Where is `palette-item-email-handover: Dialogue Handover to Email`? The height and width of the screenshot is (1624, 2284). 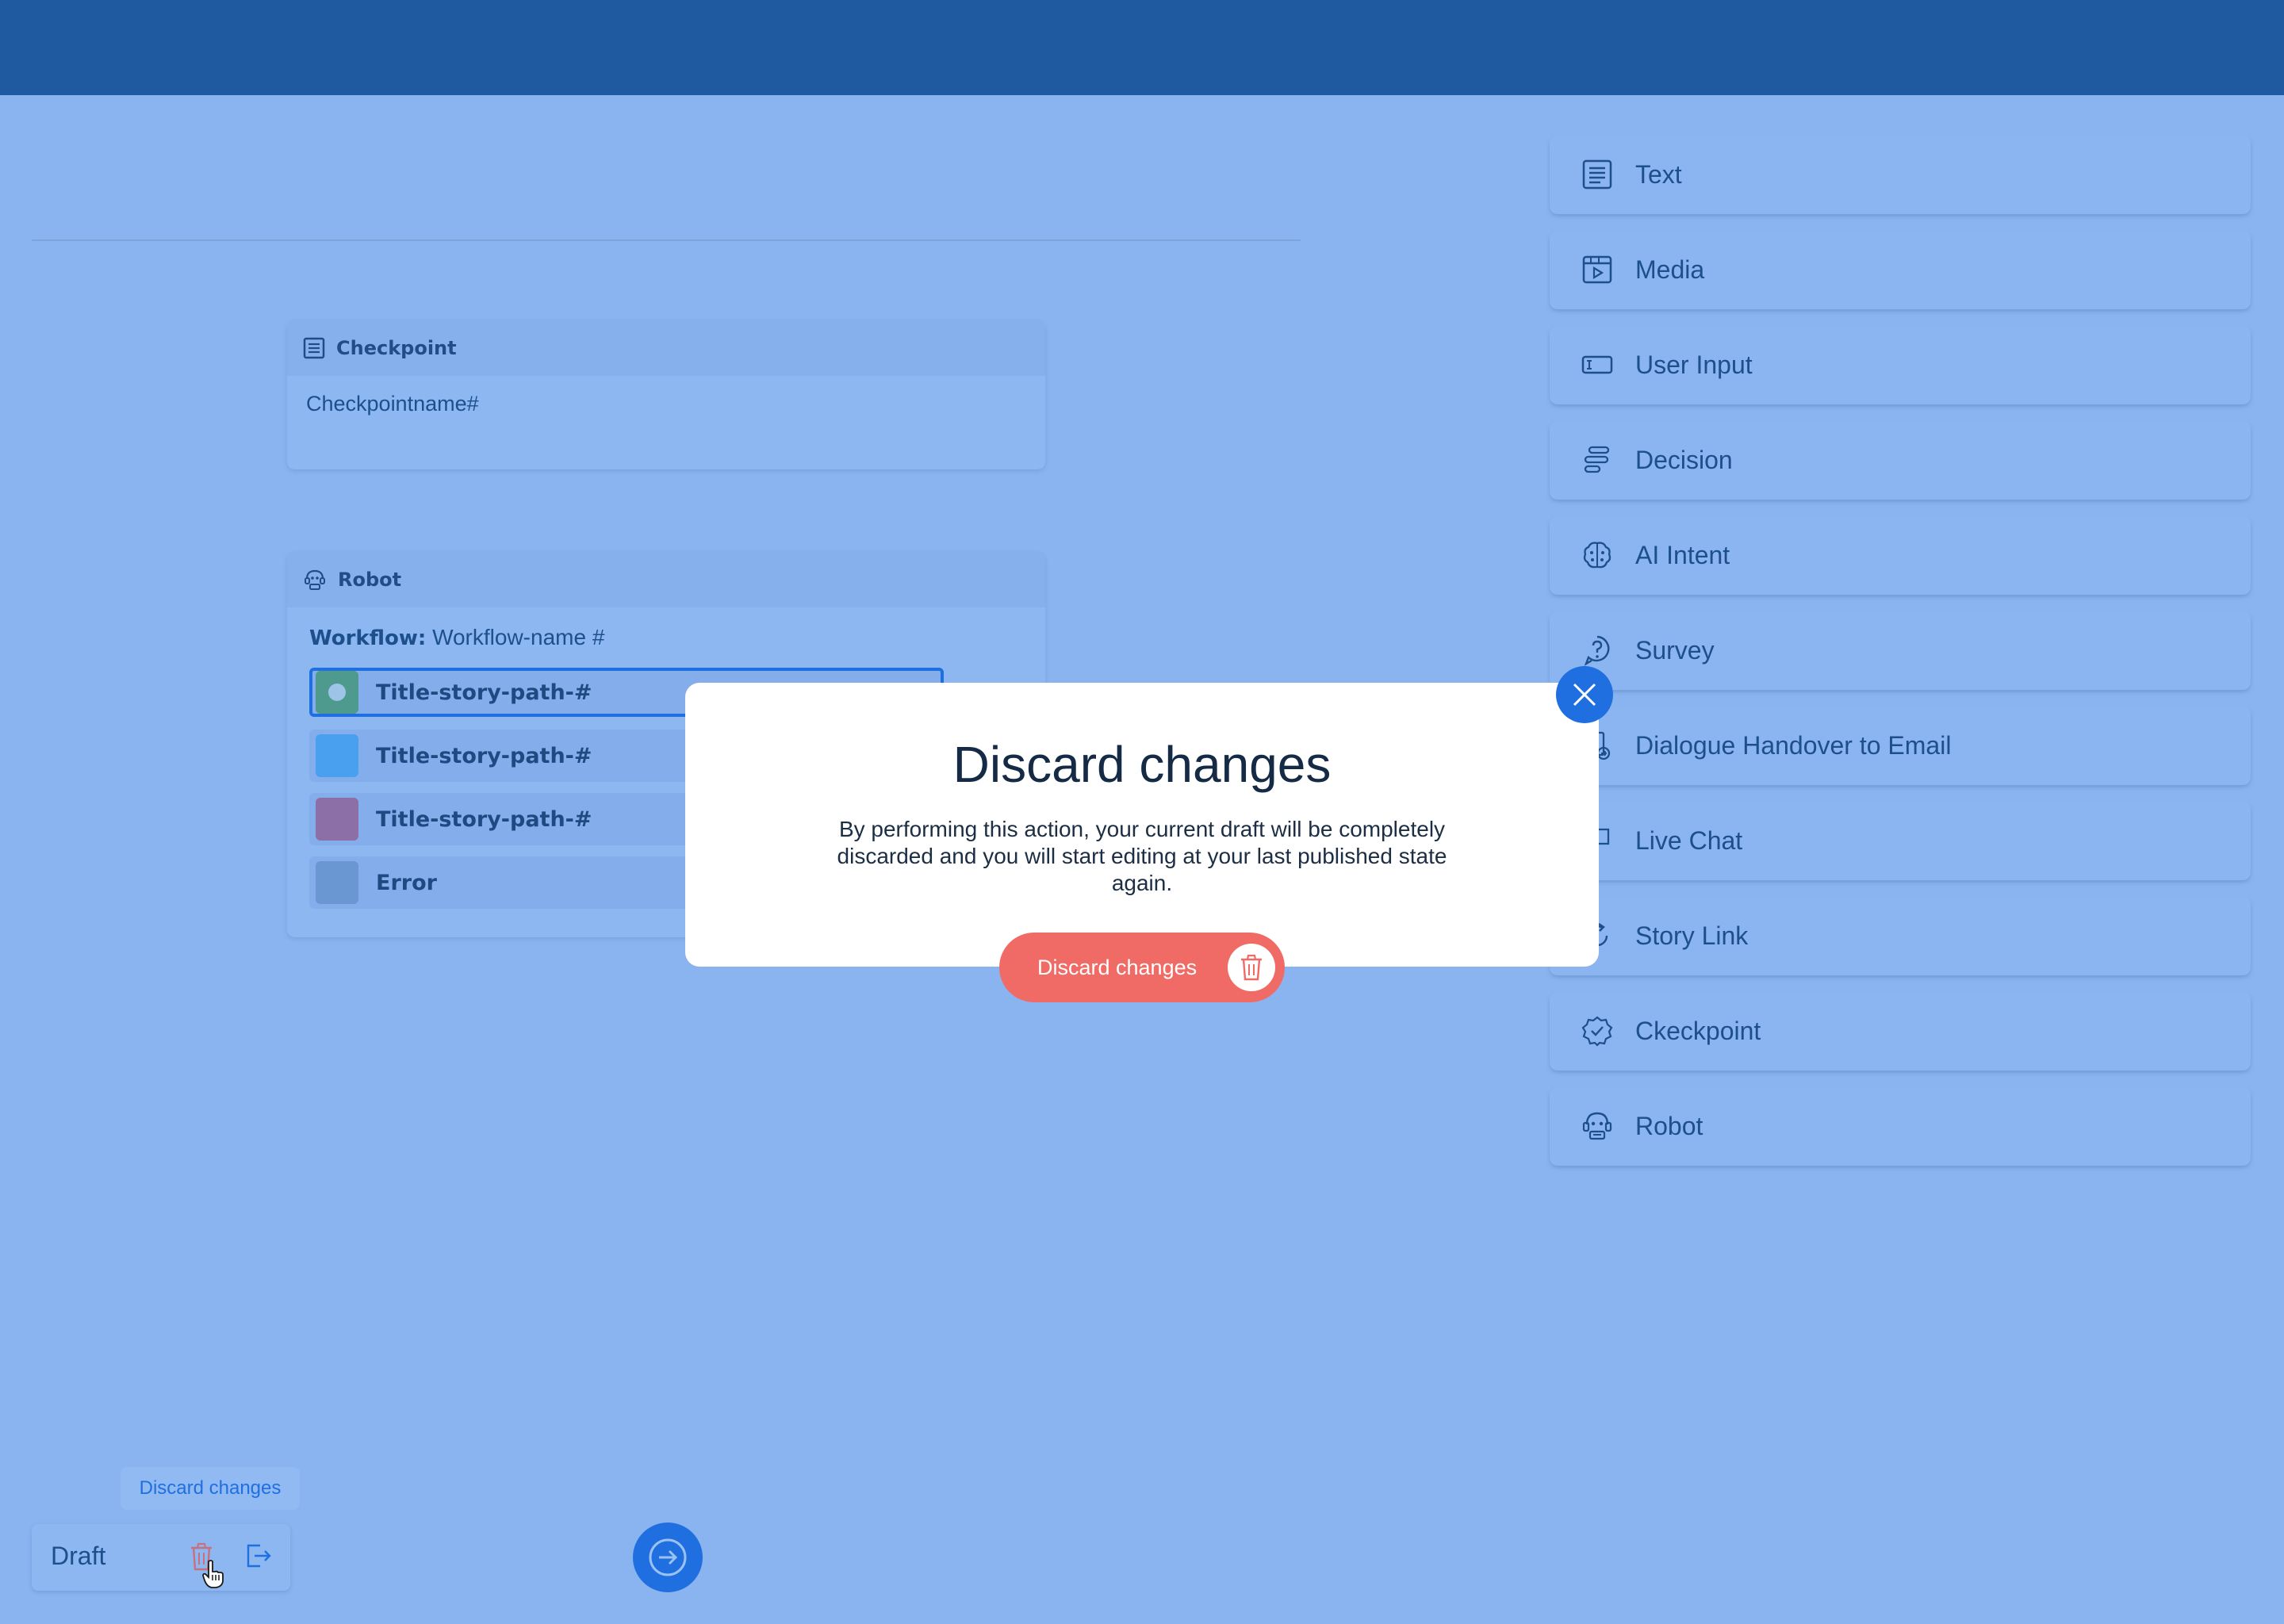 palette-item-email-handover: Dialogue Handover to Email is located at coordinates (1900, 745).